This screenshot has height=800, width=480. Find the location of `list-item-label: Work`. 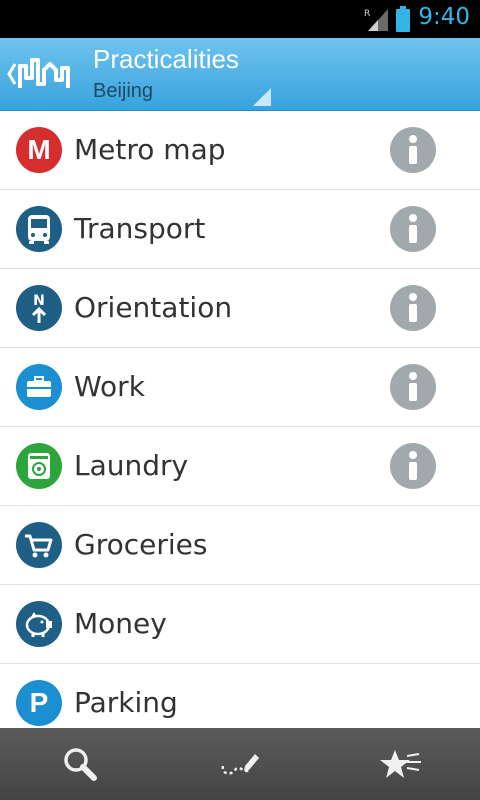

list-item-label: Work is located at coordinates (109, 386).